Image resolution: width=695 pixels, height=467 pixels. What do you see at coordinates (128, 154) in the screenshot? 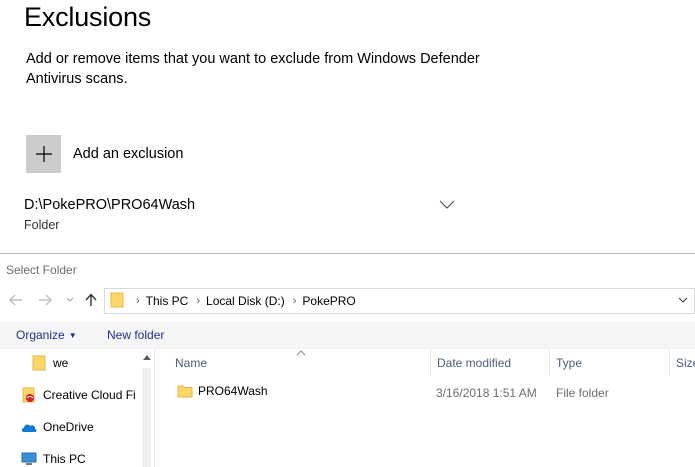
I see `add-exclusion-label: Add an exclusion` at bounding box center [128, 154].